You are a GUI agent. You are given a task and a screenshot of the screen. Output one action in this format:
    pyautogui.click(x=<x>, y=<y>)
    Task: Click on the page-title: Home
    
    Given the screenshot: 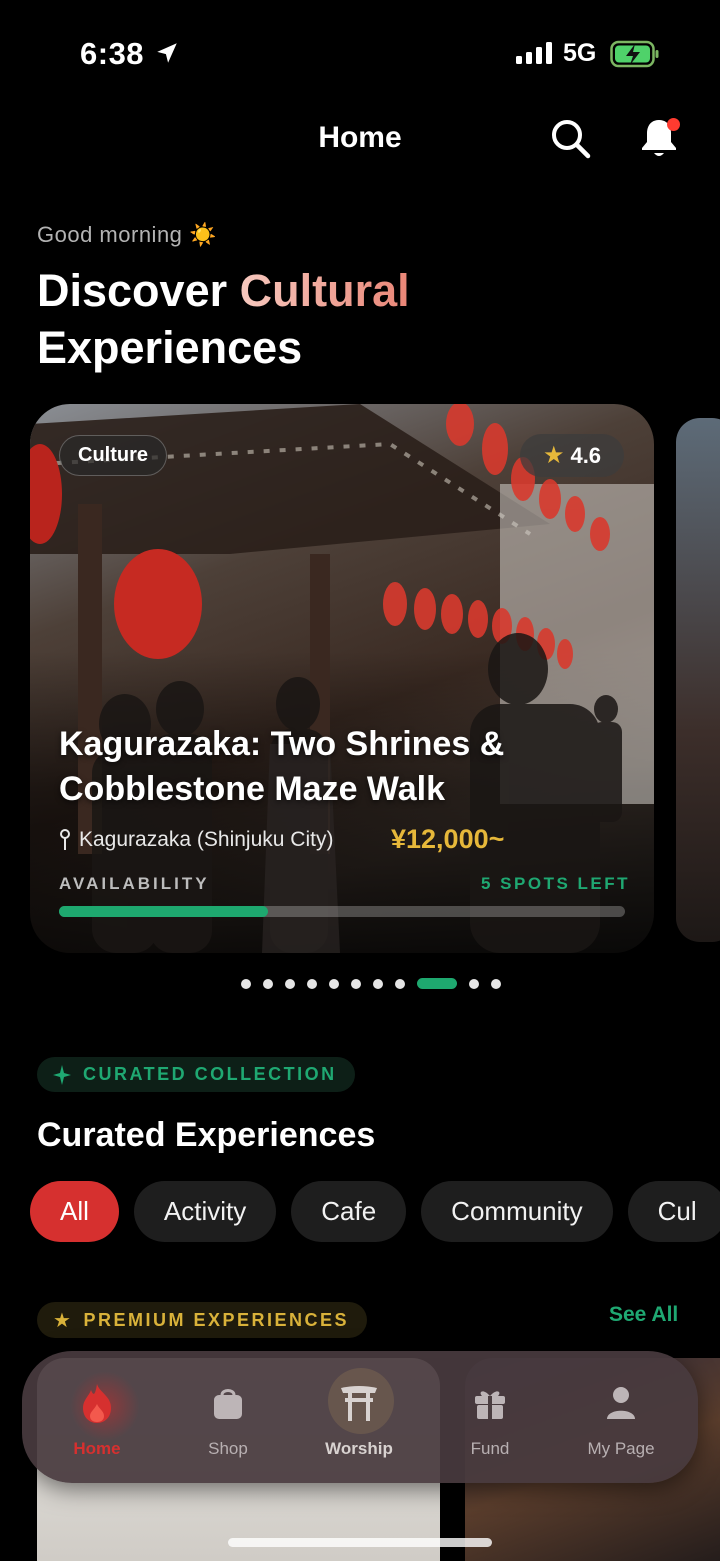 What is the action you would take?
    pyautogui.click(x=360, y=137)
    